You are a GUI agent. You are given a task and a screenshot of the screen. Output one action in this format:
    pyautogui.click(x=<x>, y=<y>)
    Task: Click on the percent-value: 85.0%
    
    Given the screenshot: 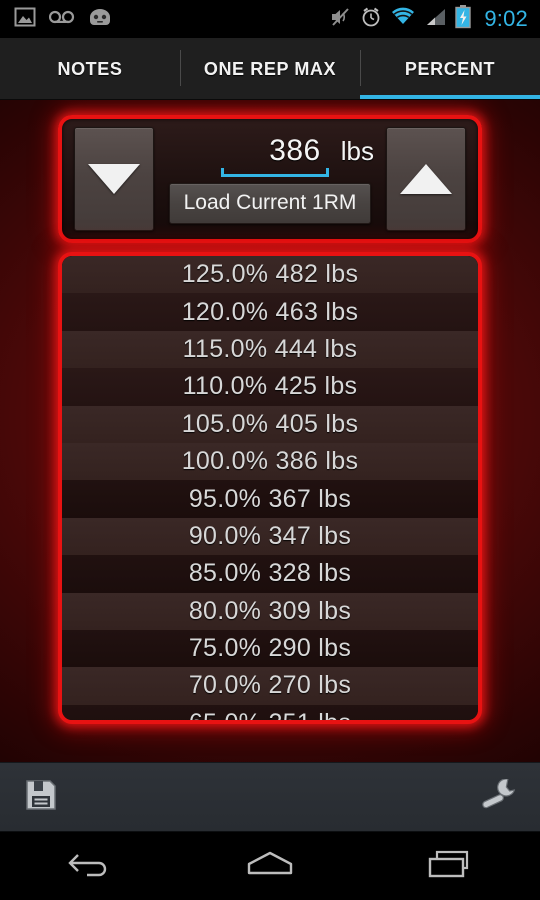 What is the action you would take?
    pyautogui.click(x=225, y=573)
    